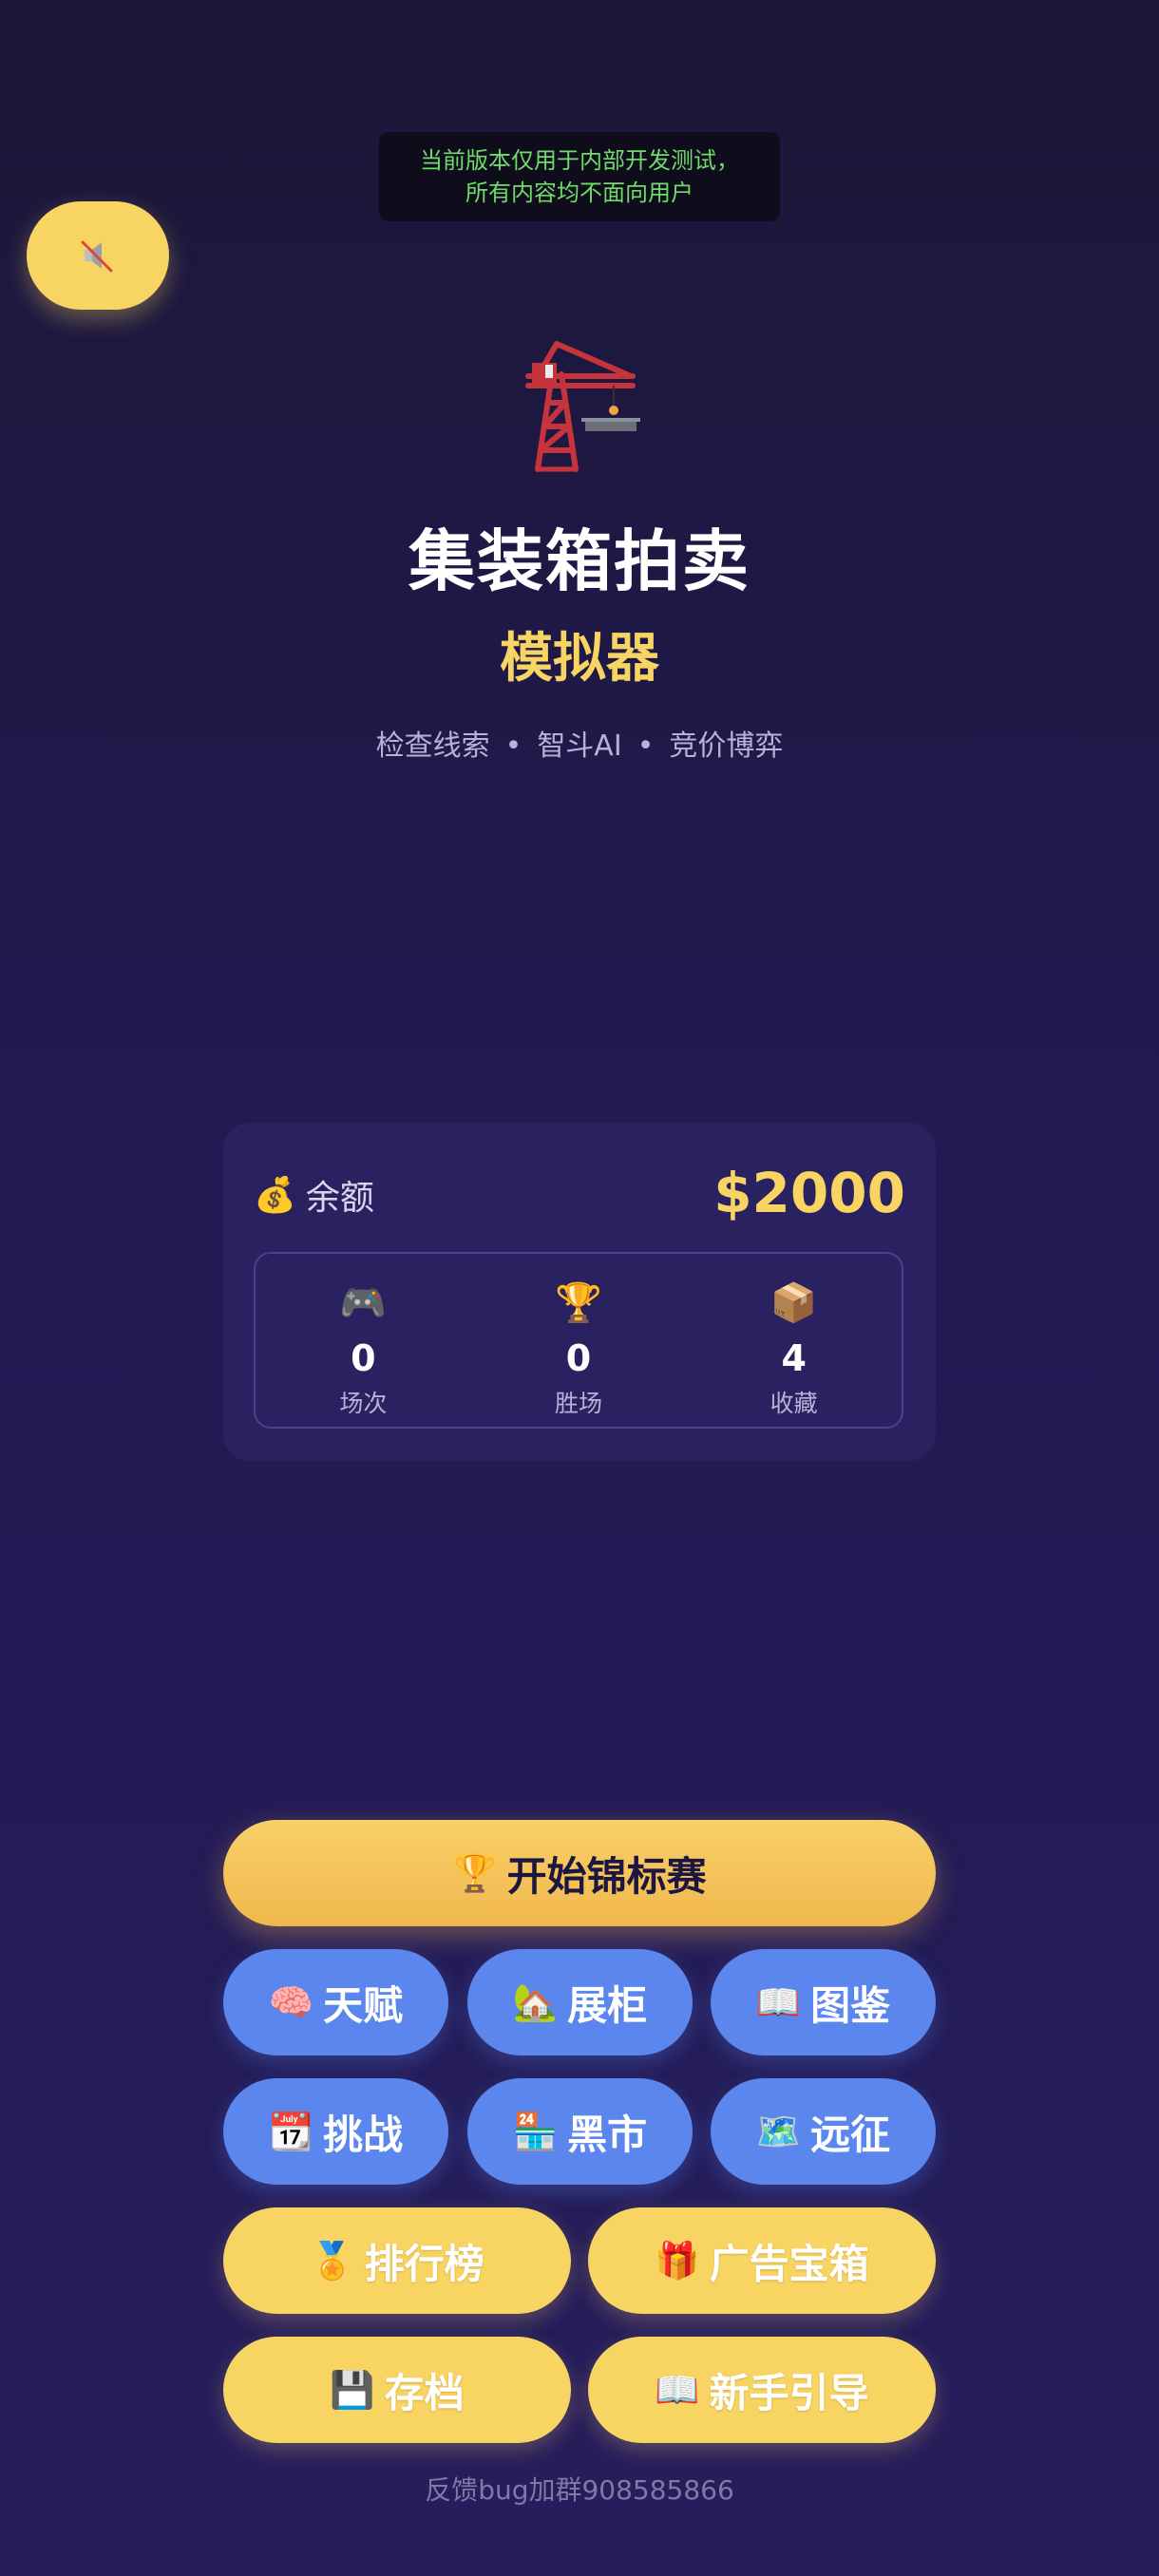  Describe the element at coordinates (778, 2131) in the screenshot. I see `map-icon: 🗺️` at that location.